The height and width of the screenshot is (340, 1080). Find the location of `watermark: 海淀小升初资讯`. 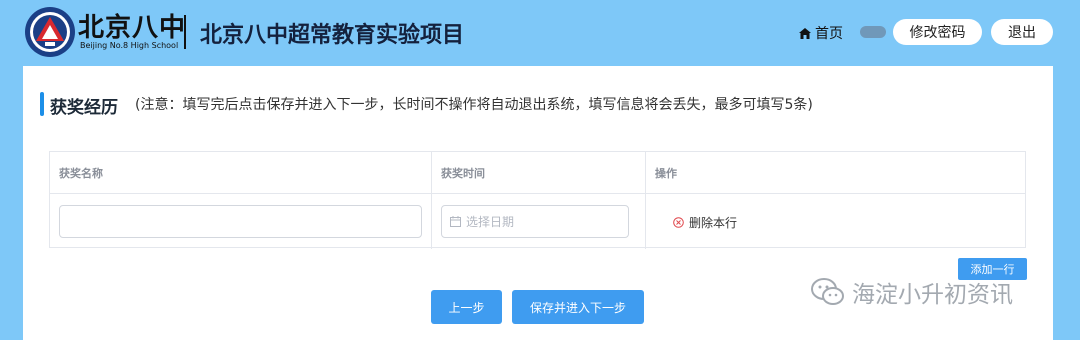

watermark: 海淀小升初资讯 is located at coordinates (911, 292).